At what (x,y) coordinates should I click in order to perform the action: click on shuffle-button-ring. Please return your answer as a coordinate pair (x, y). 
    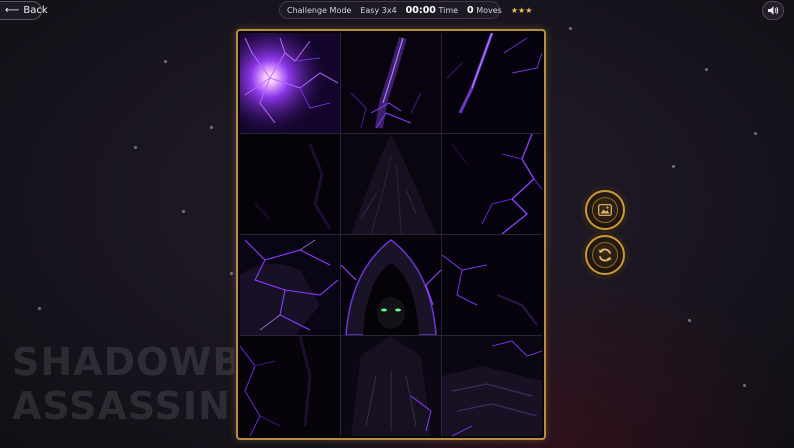
    Looking at the image, I should click on (605, 255).